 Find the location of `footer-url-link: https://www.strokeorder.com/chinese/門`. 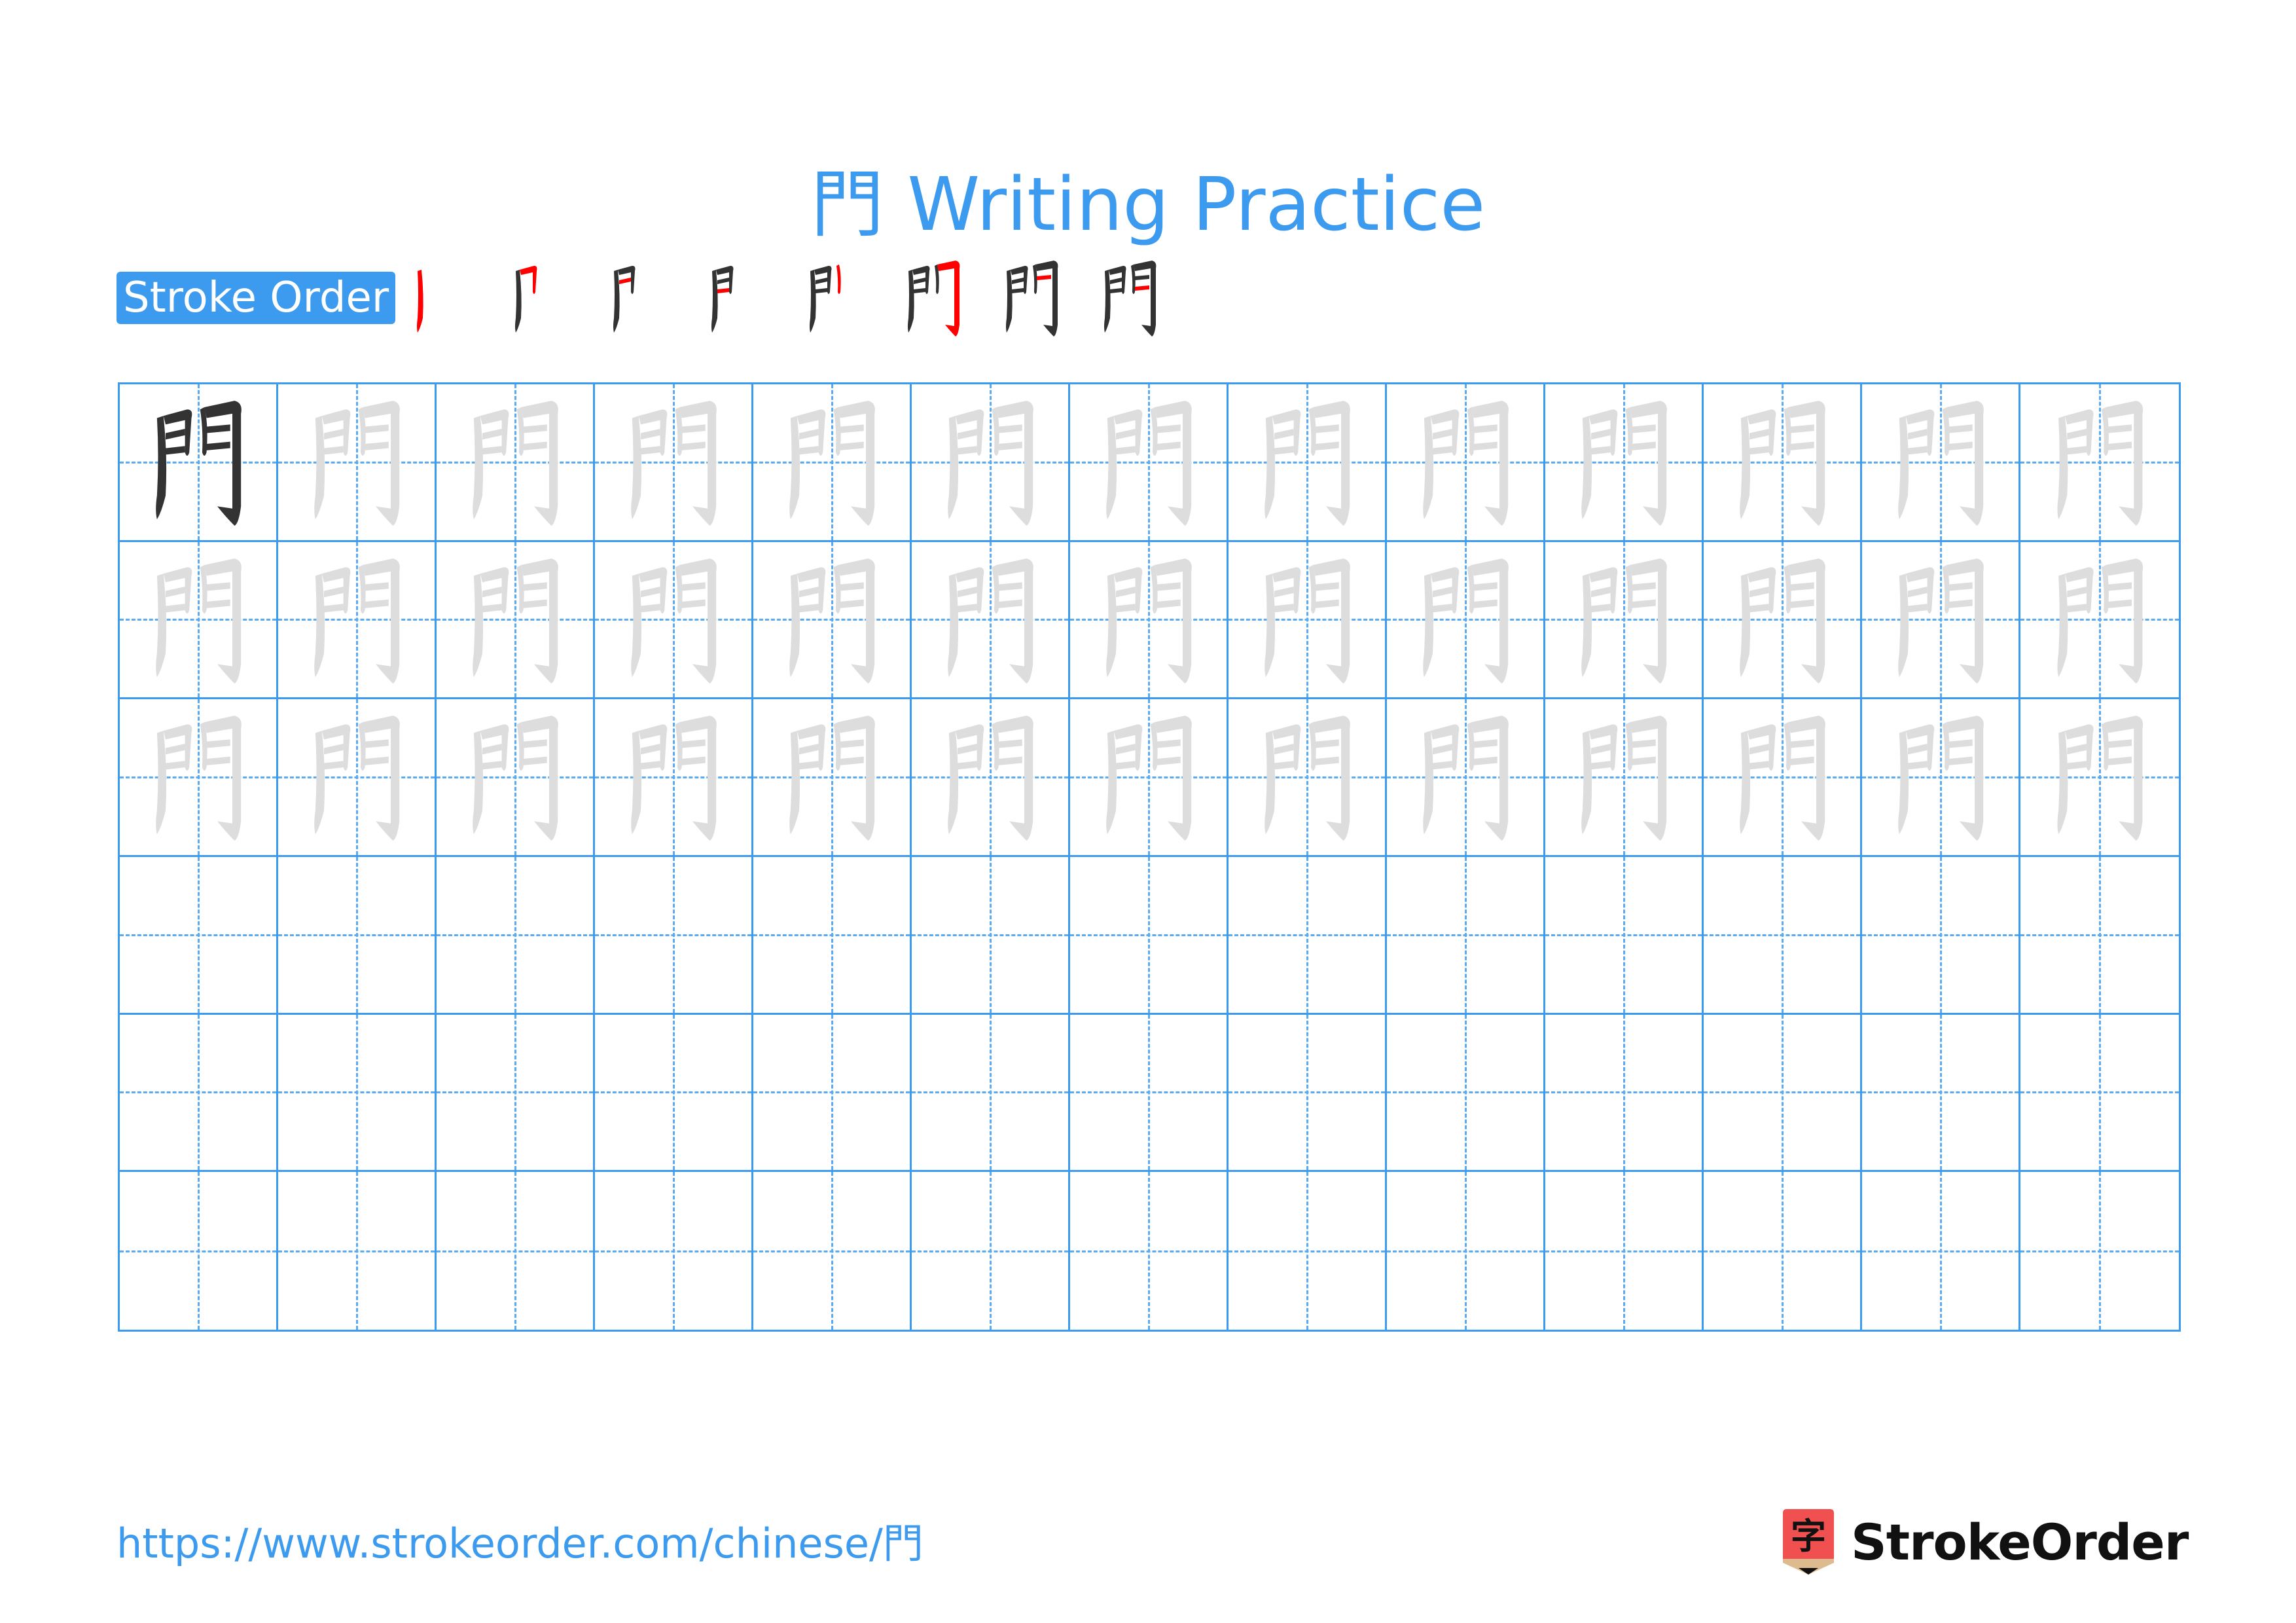

footer-url-link: https://www.strokeorder.com/chinese/門 is located at coordinates (520, 1544).